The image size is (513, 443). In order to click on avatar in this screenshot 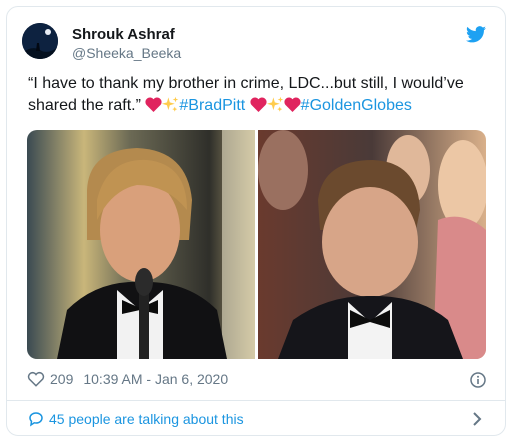, I will do `click(40, 41)`.